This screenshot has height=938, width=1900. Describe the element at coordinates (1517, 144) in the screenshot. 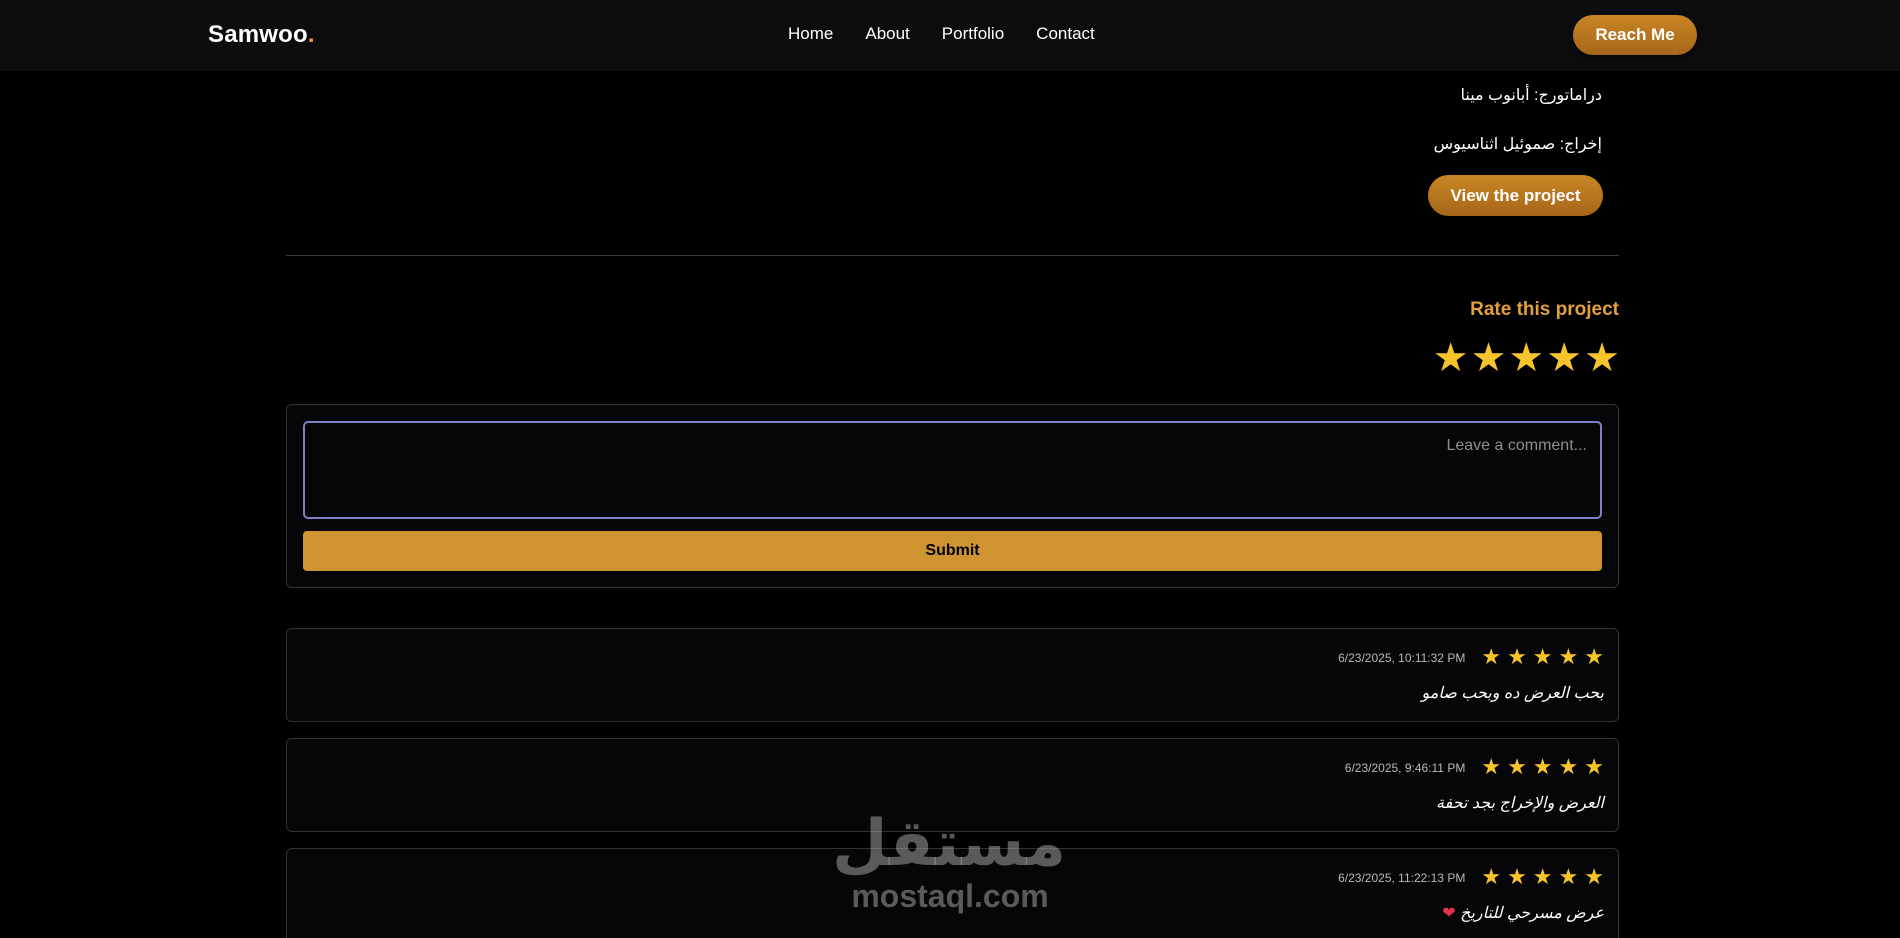

I see `project-director: إخراج: صموئيل اثناسيوس` at that location.